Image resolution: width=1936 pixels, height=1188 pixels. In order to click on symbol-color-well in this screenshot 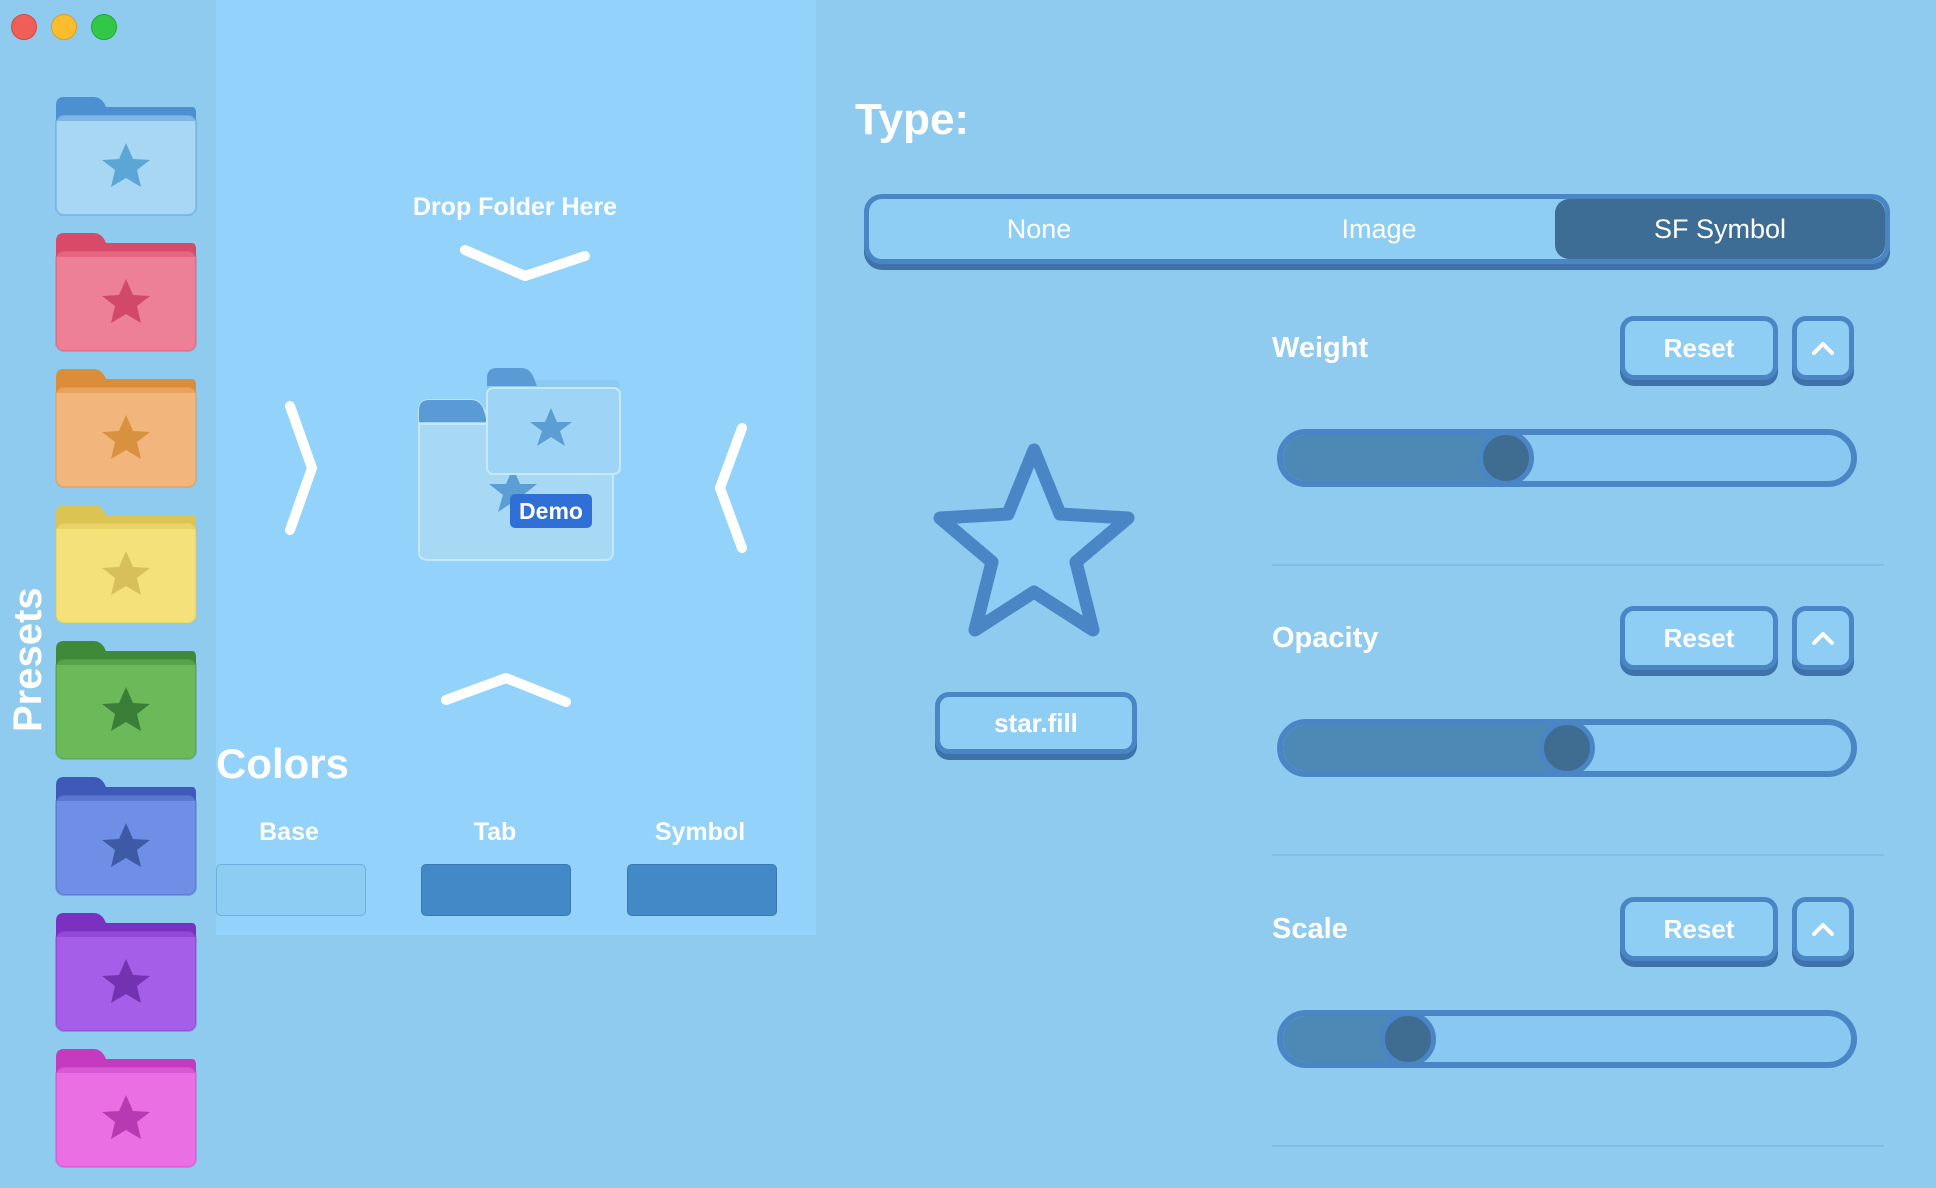, I will do `click(702, 890)`.